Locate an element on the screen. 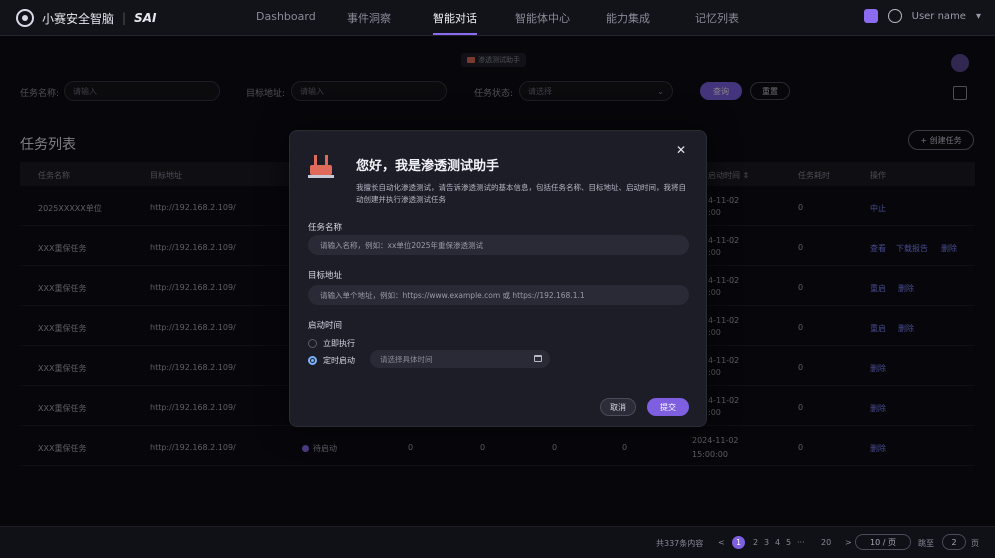 This screenshot has height=558, width=995. pentest-assistant-icon is located at coordinates (321, 167).